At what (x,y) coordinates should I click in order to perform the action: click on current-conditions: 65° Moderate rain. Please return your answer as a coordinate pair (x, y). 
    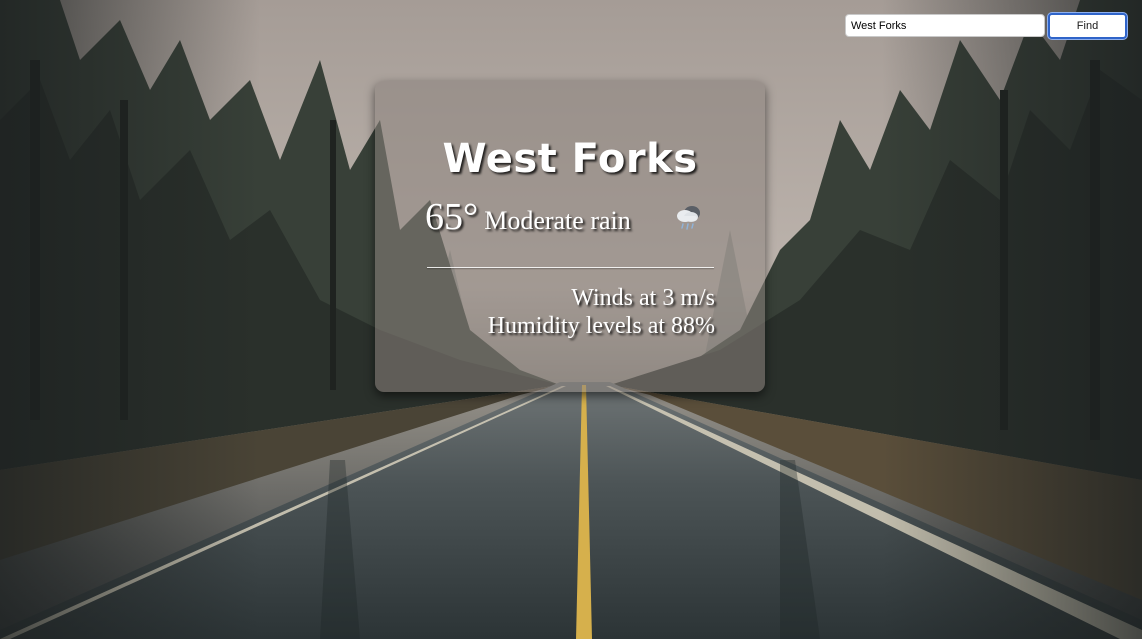
    Looking at the image, I should click on (528, 217).